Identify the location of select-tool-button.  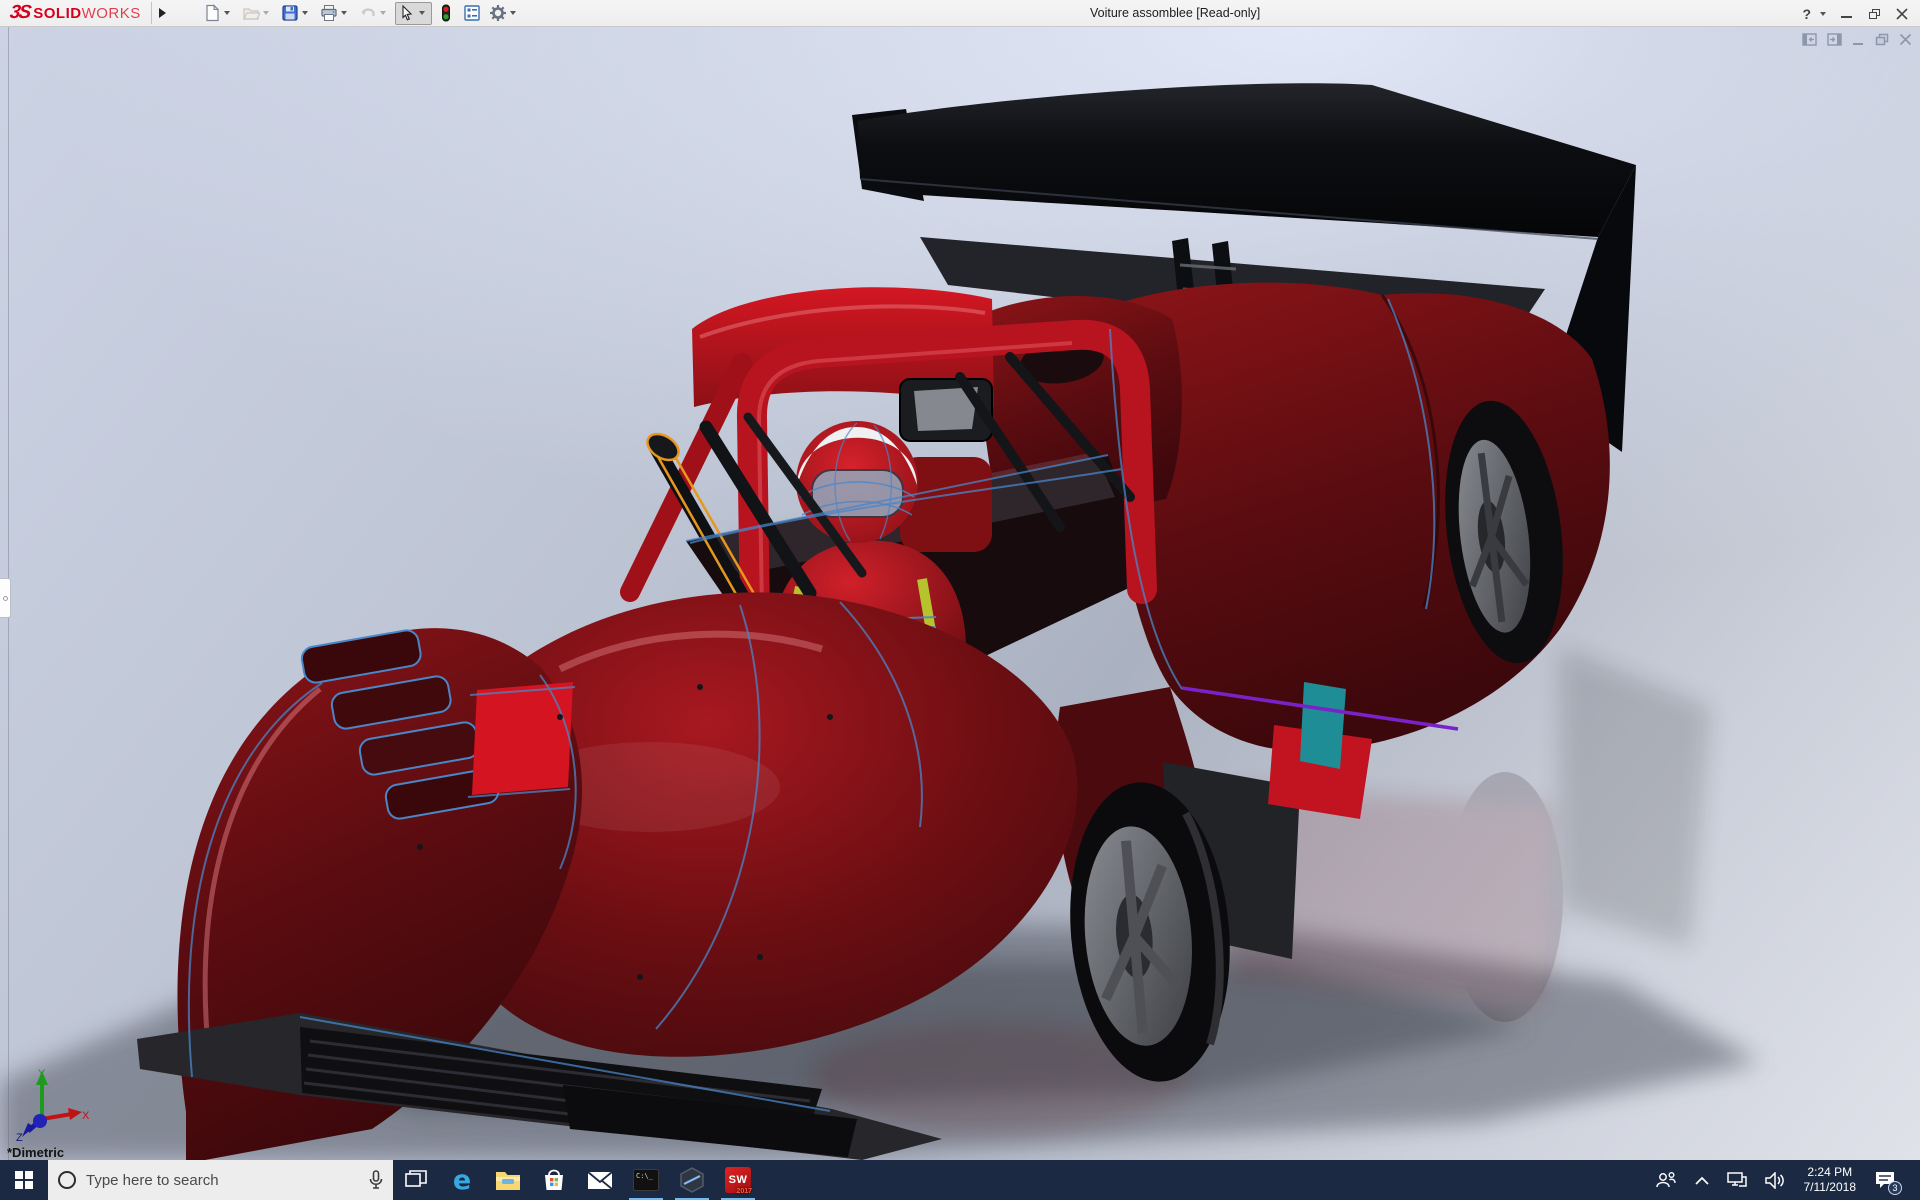
(413, 13).